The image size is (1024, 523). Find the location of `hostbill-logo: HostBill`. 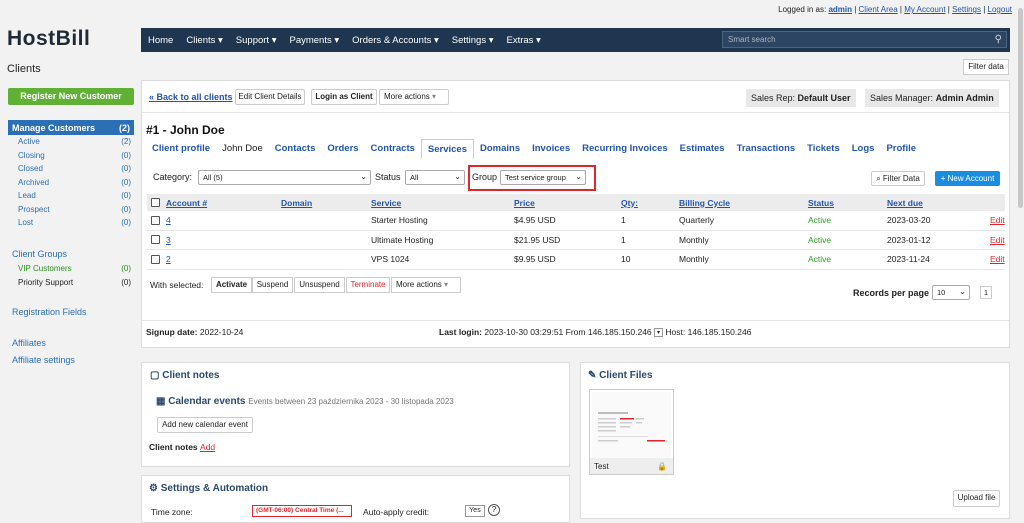

hostbill-logo: HostBill is located at coordinates (48, 39).